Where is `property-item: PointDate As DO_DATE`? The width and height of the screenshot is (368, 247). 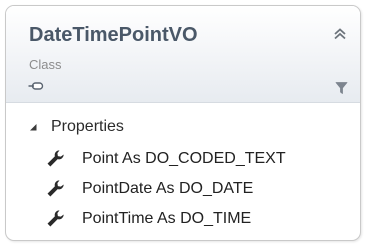
property-item: PointDate As DO_DATE is located at coordinates (166, 188).